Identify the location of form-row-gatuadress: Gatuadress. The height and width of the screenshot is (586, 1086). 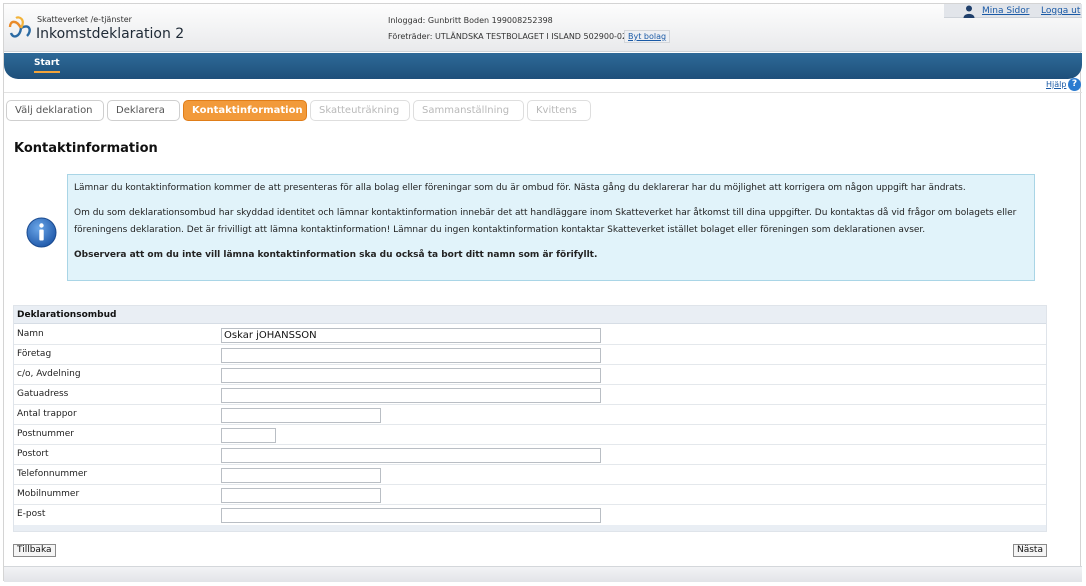
(530, 395).